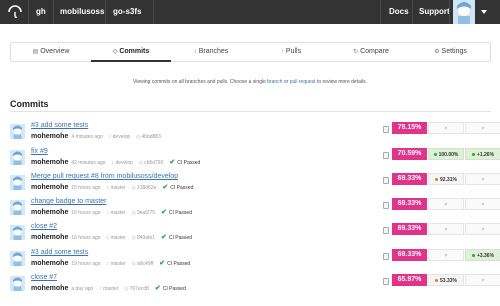  I want to click on tab-label: Overview, so click(55, 51).